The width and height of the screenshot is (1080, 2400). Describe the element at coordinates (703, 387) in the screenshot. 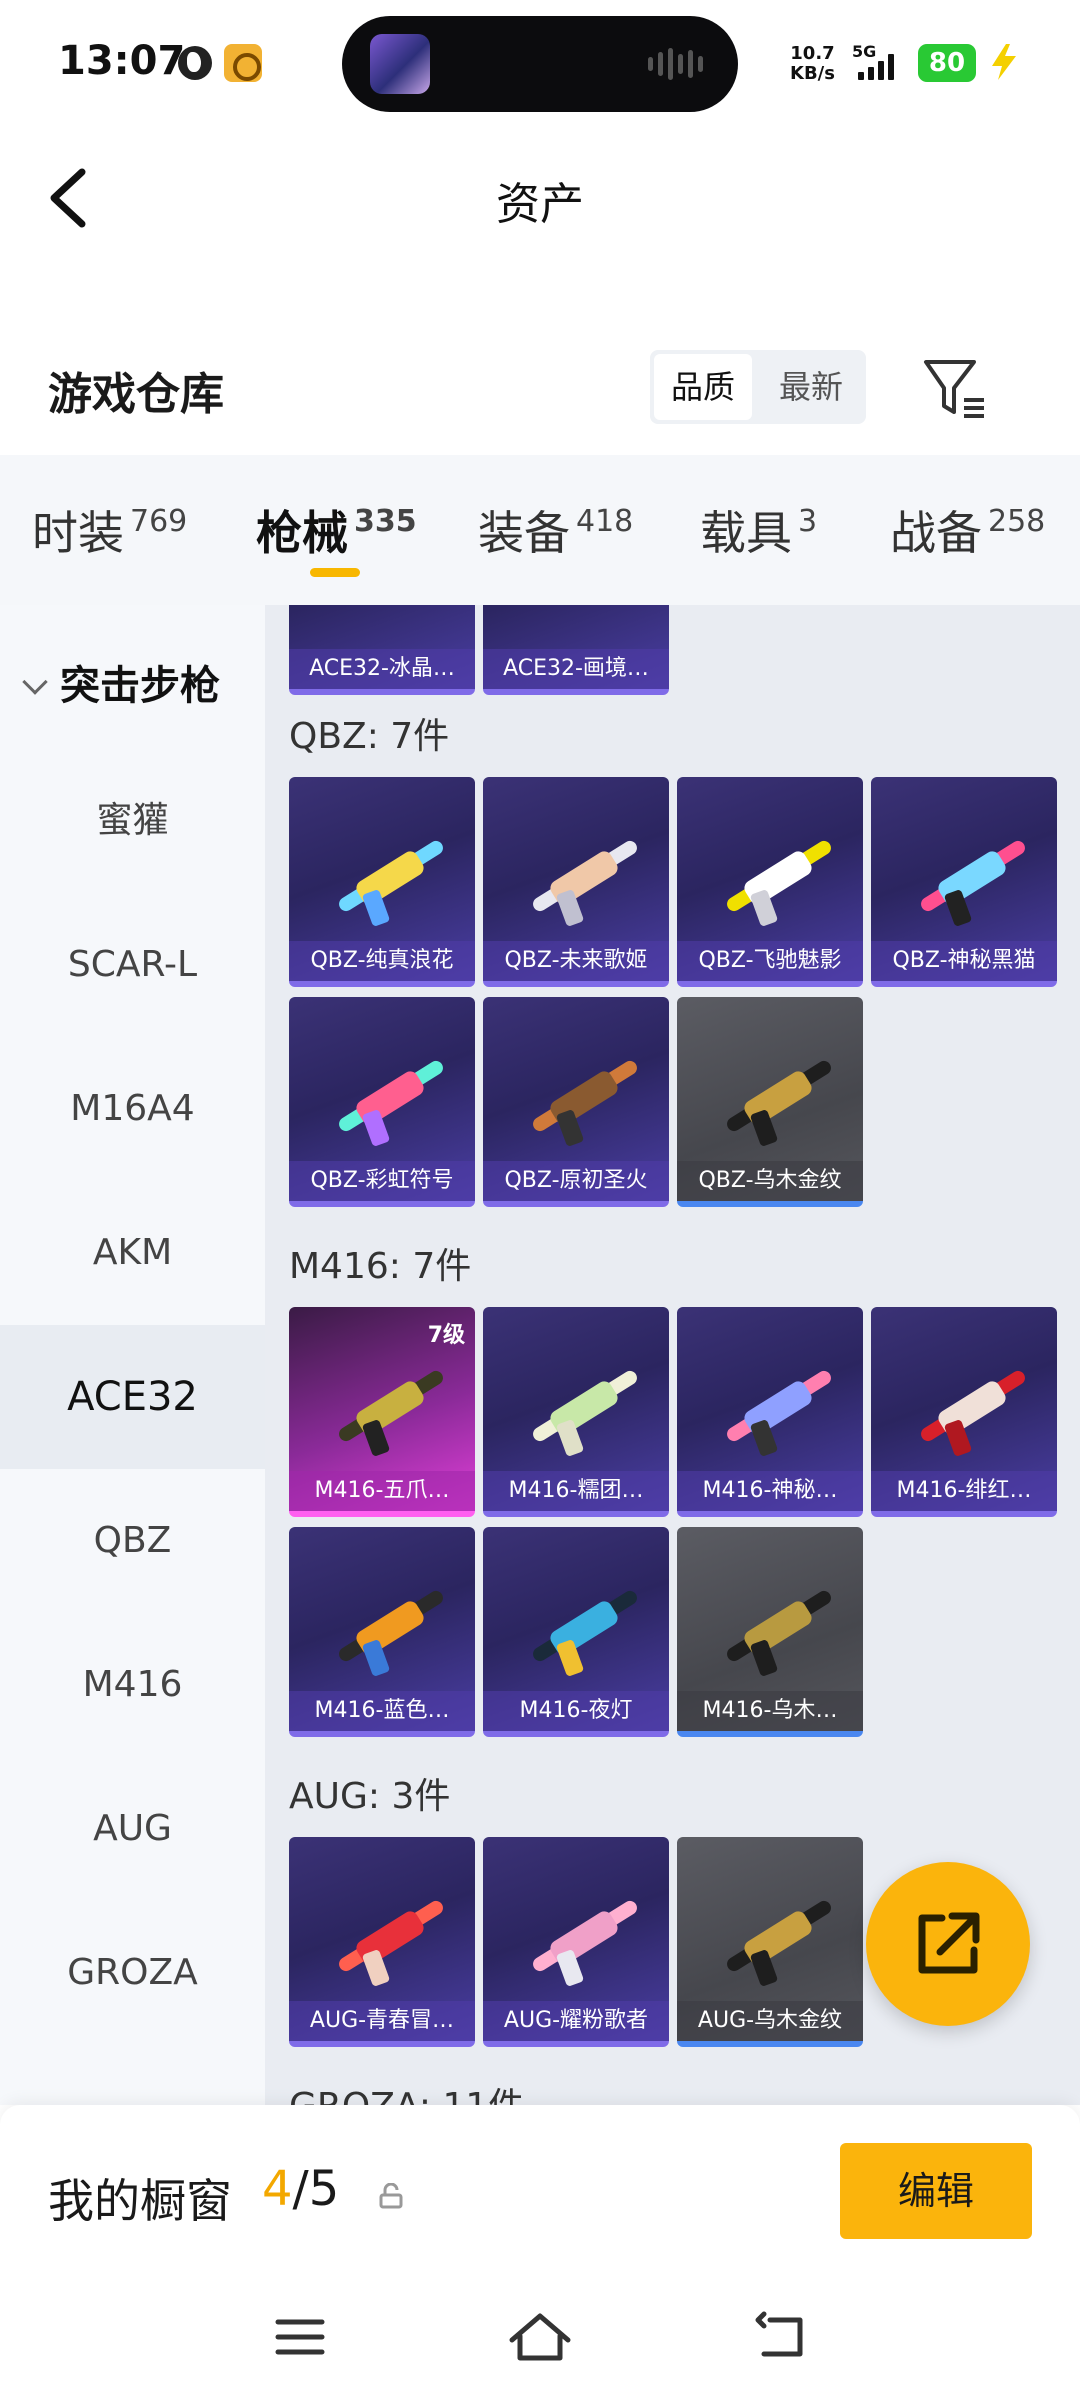

I see `sort-by-quality: 品质` at that location.